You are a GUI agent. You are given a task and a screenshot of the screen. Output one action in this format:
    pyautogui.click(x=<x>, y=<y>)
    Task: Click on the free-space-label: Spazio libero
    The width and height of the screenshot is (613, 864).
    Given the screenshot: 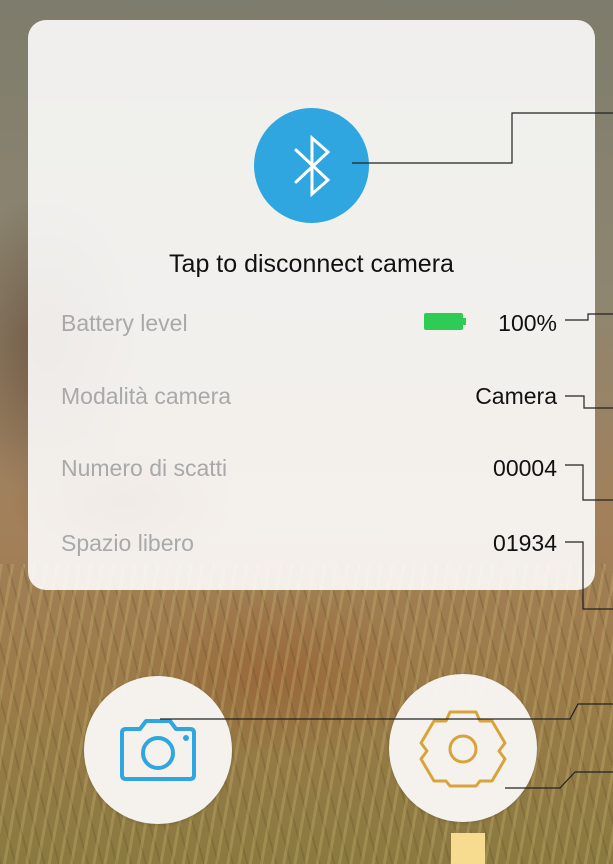 What is the action you would take?
    pyautogui.click(x=127, y=543)
    